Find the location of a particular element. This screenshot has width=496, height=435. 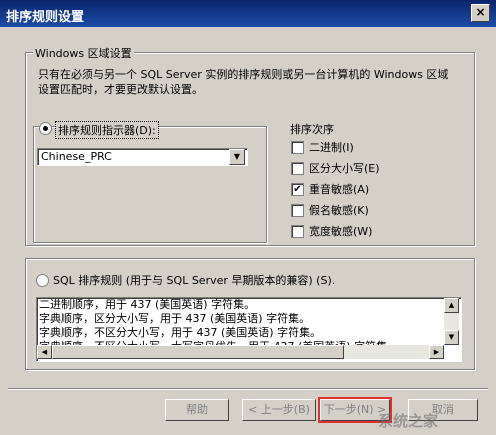

collation-dropdown-button: ▼ is located at coordinates (237, 157).